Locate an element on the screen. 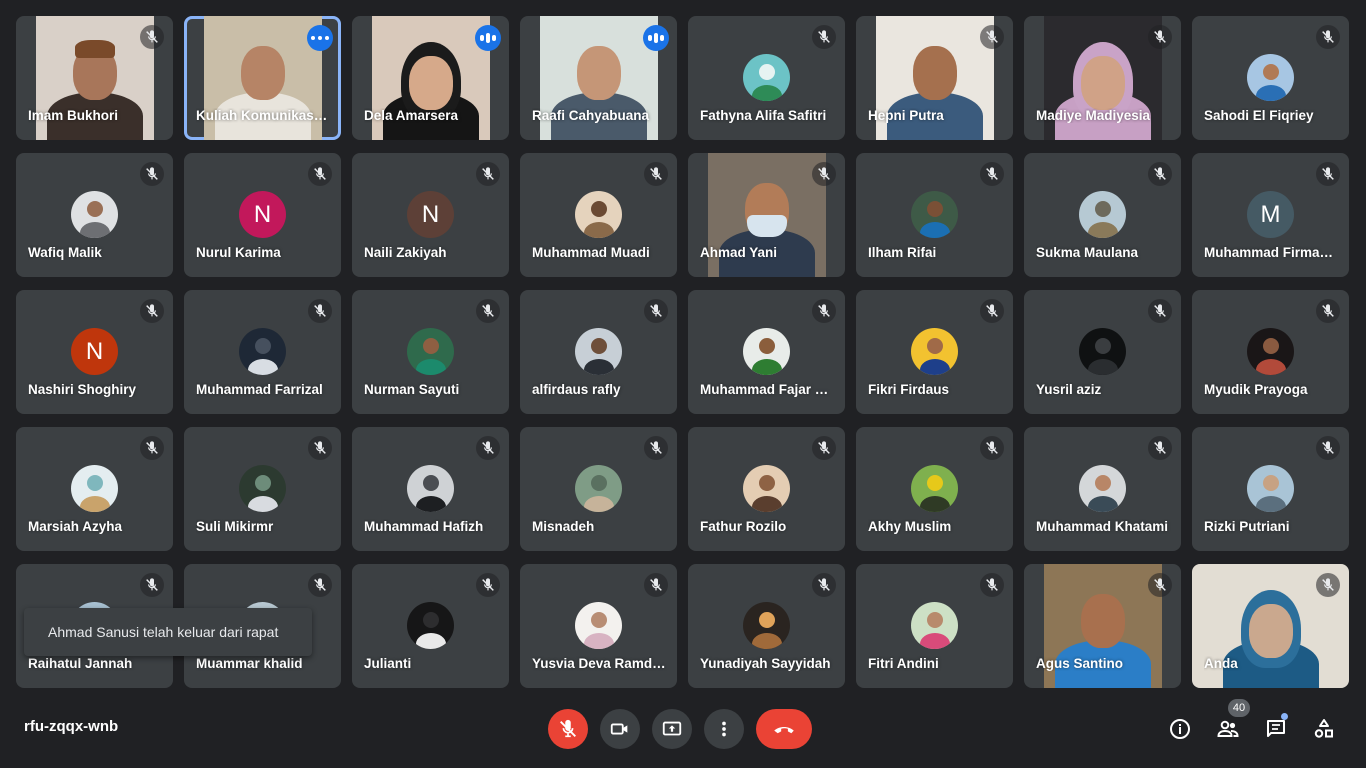  participant-tile-akhy-muslim: Akhy Muslim is located at coordinates (934, 489).